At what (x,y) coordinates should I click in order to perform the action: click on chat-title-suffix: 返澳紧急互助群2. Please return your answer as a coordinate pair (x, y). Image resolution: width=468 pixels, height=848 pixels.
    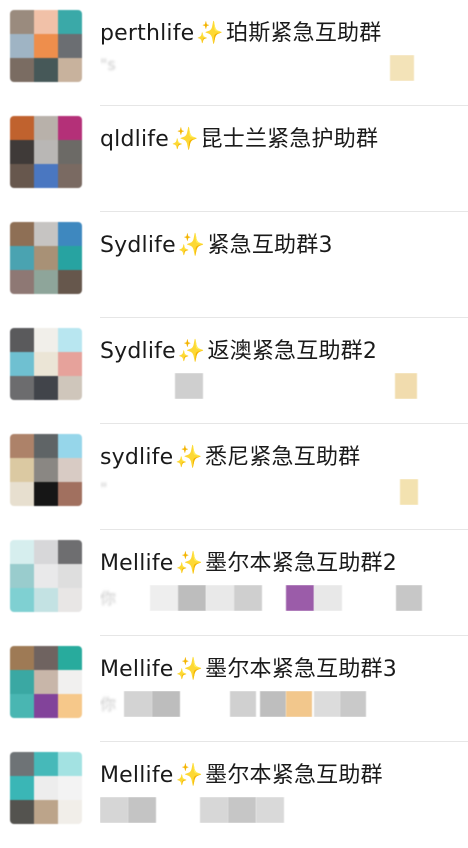
    Looking at the image, I should click on (292, 351).